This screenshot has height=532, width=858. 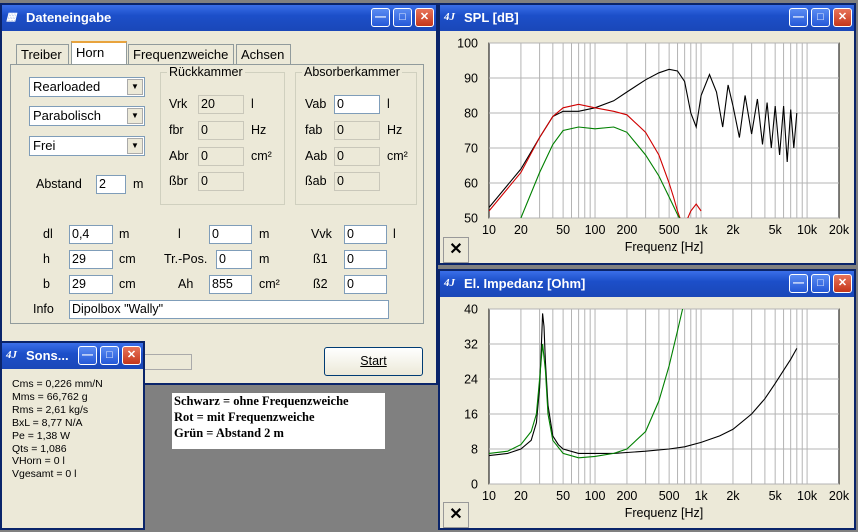 What do you see at coordinates (261, 401) in the screenshot?
I see `legend-line-black: Schwarz = ohne Frequenzweiche` at bounding box center [261, 401].